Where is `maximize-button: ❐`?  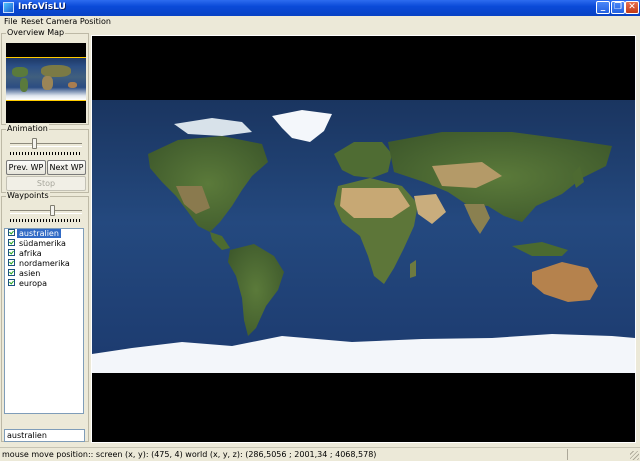
maximize-button: ❐ is located at coordinates (618, 7).